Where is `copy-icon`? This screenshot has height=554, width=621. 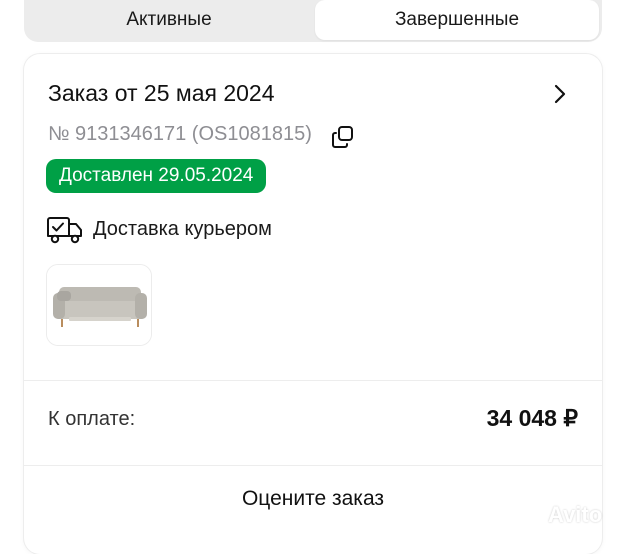
copy-icon is located at coordinates (343, 137).